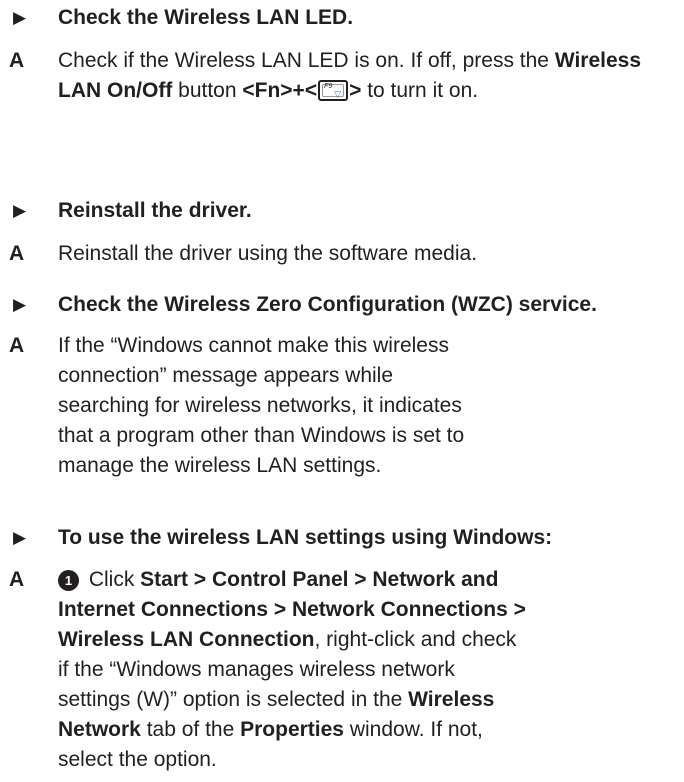  What do you see at coordinates (333, 90) in the screenshot?
I see `wireless-antenna-key-icon: F9 ▽` at bounding box center [333, 90].